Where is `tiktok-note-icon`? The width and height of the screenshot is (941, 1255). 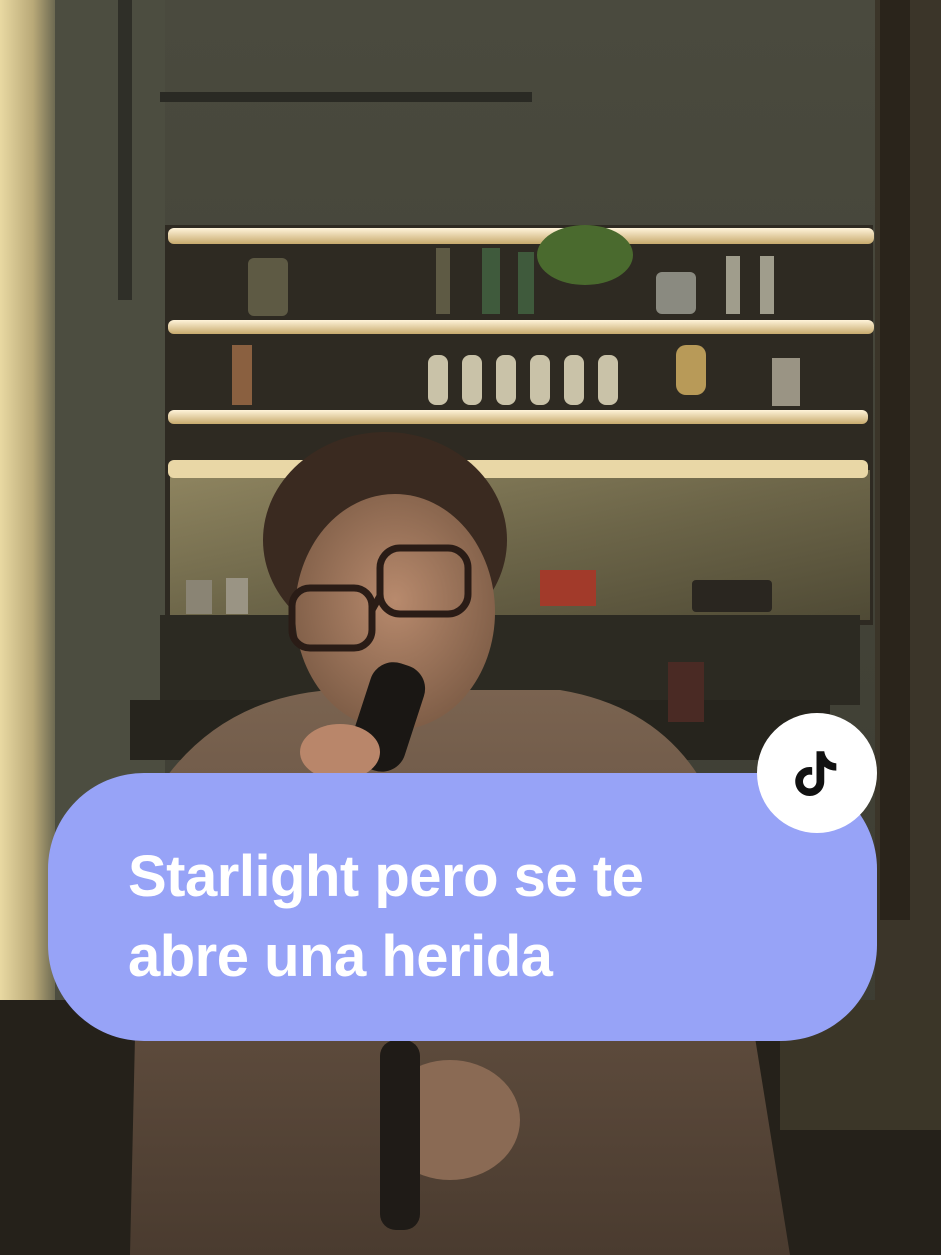 tiktok-note-icon is located at coordinates (816, 773).